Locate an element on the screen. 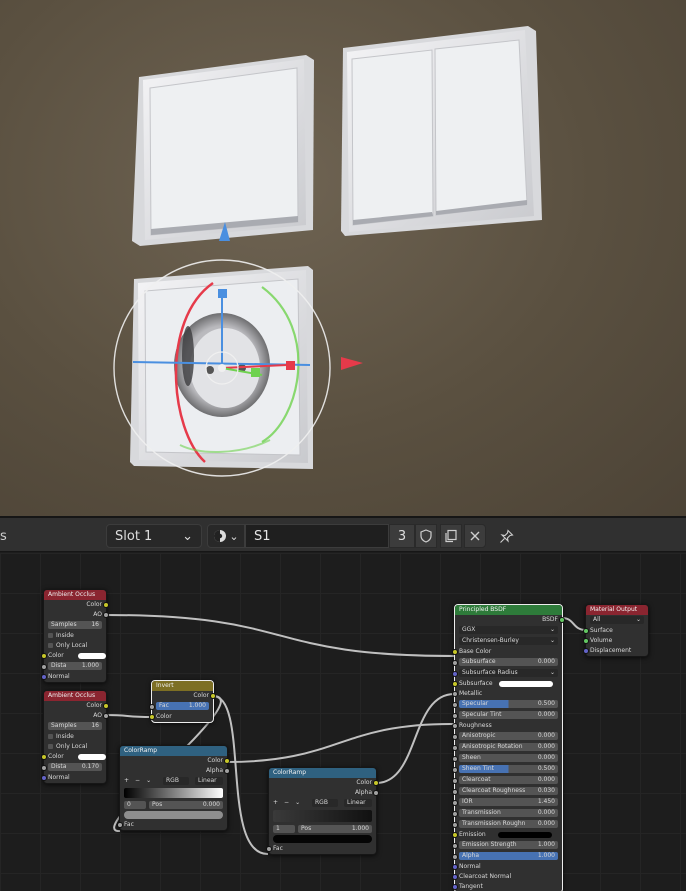  clearcoat-normal-socket is located at coordinates (455, 877).